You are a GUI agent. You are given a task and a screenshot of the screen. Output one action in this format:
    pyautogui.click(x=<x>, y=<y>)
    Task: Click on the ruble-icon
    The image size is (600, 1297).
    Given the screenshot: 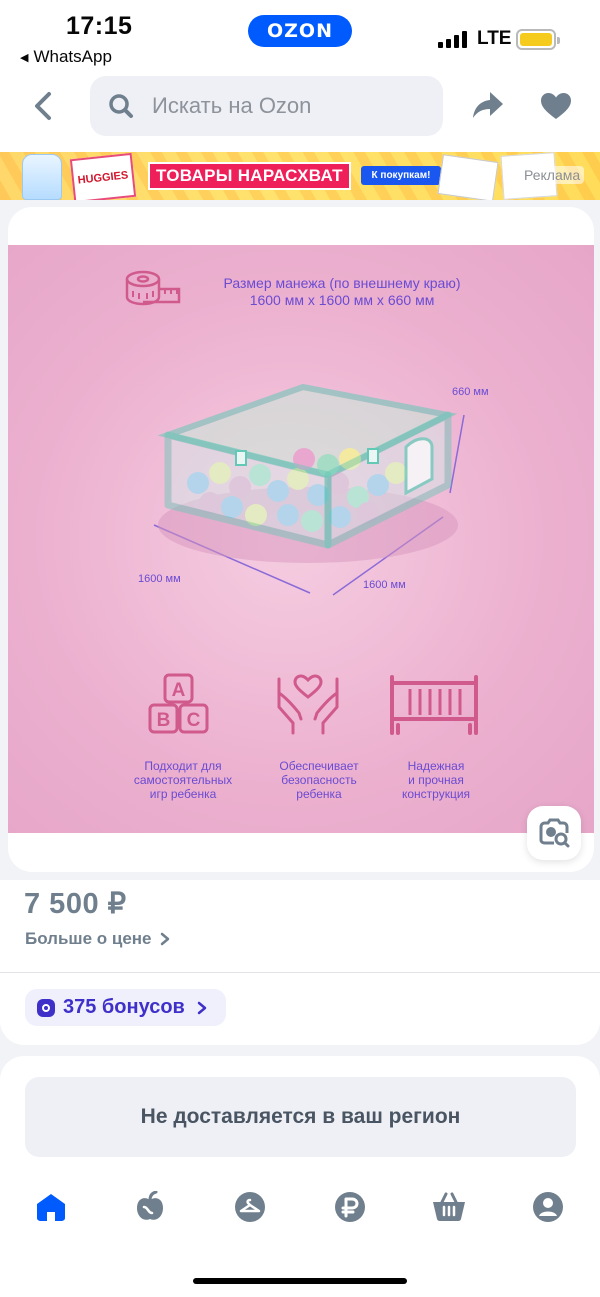 What is the action you would take?
    pyautogui.click(x=350, y=1207)
    